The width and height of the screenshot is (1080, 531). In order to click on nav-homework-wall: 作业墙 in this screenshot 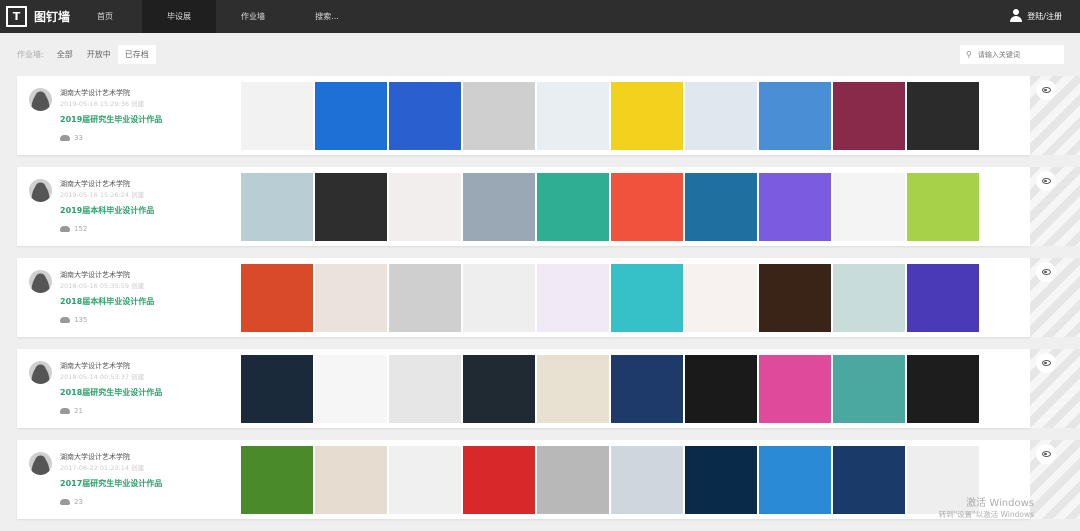, I will do `click(253, 16)`.